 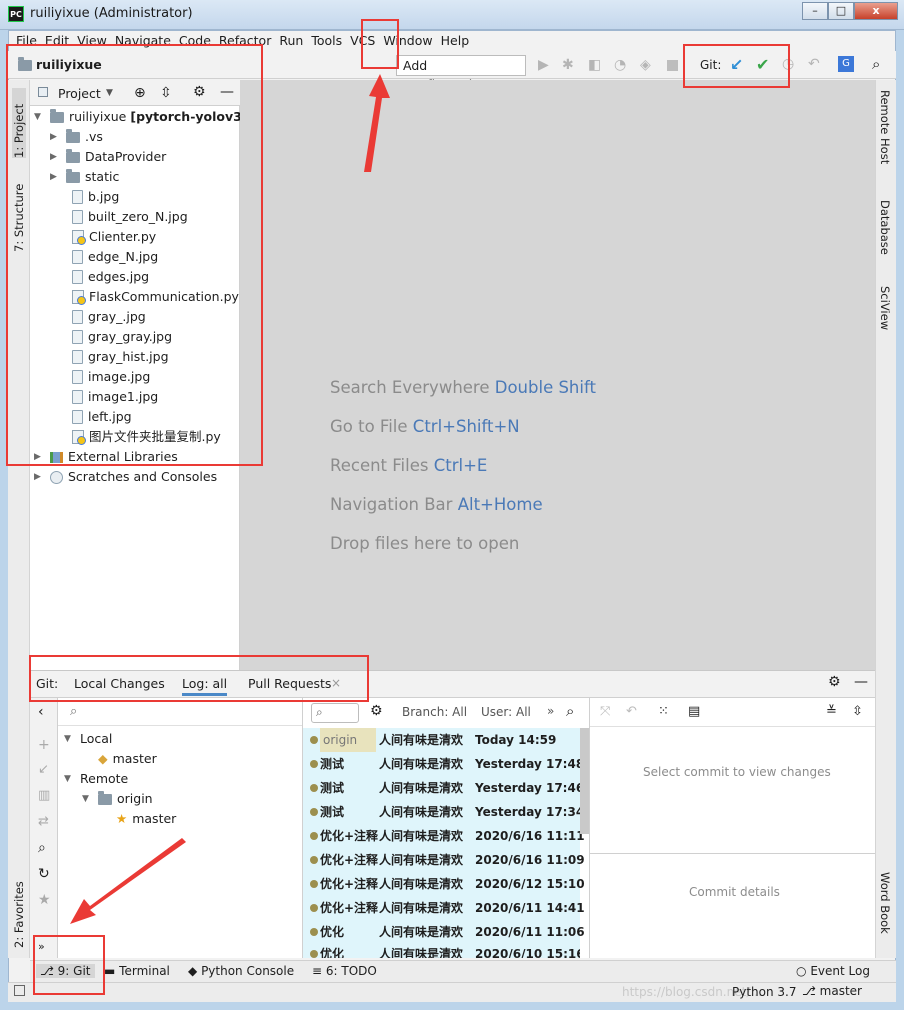 What do you see at coordinates (377, 123) in the screenshot?
I see `arrow-to-vcs` at bounding box center [377, 123].